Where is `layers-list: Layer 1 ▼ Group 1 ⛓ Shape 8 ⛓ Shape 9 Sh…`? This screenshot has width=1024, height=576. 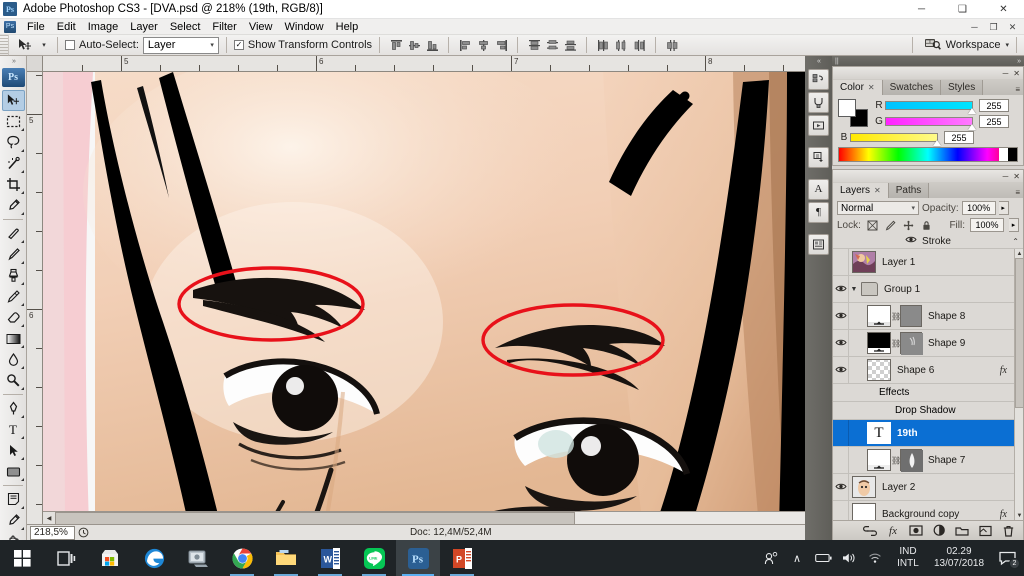 layers-list: Layer 1 ▼ Group 1 ⛓ Shape 8 ⛓ Shape 9 Sh… is located at coordinates (928, 384).